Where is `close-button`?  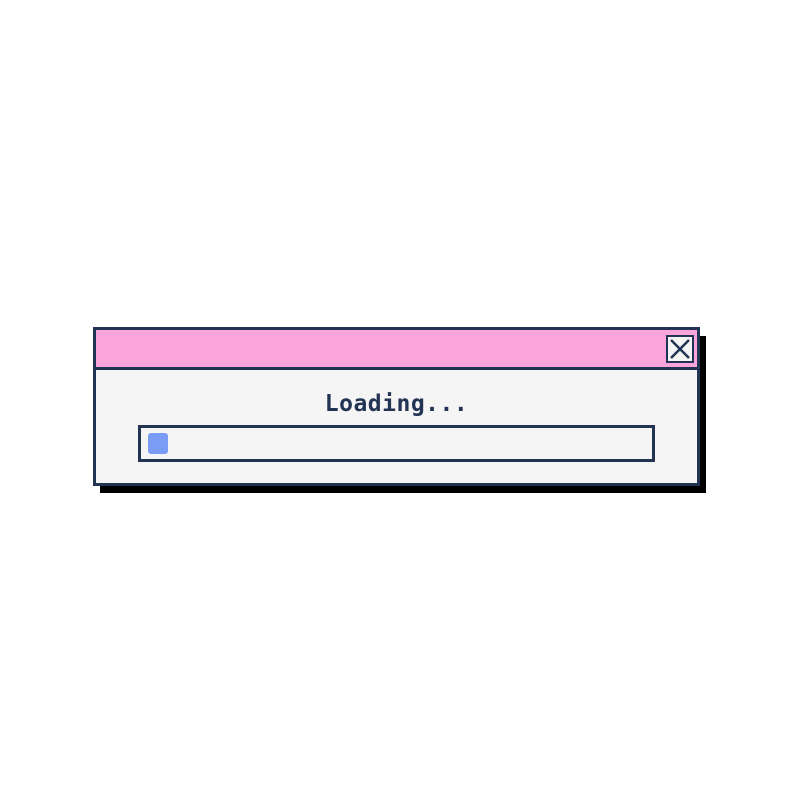
close-button is located at coordinates (680, 349).